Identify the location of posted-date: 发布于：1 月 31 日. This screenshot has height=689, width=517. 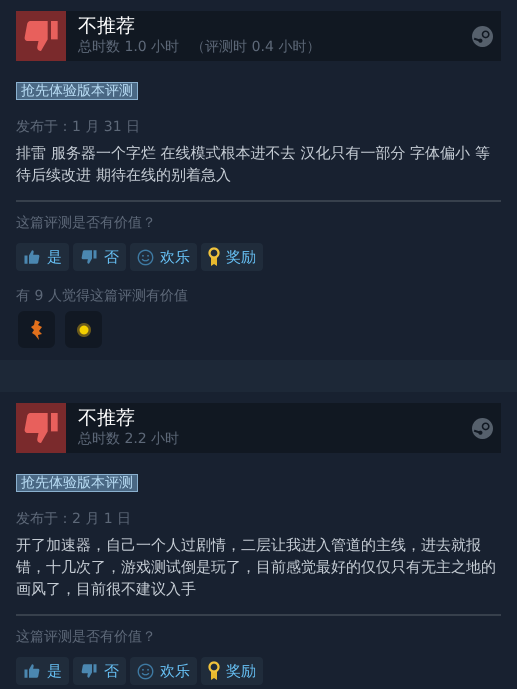
(79, 127).